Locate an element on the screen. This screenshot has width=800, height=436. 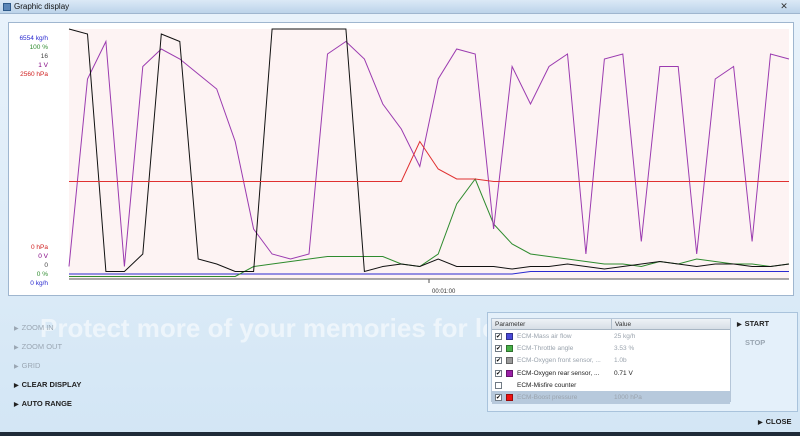
clear-display-button: ▶ CLEAR DISPLAY is located at coordinates (47, 384).